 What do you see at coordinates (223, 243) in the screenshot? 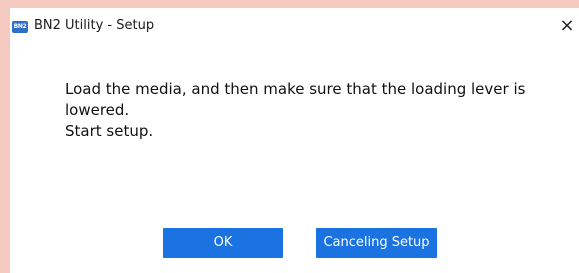
I see `ok-button: OK` at bounding box center [223, 243].